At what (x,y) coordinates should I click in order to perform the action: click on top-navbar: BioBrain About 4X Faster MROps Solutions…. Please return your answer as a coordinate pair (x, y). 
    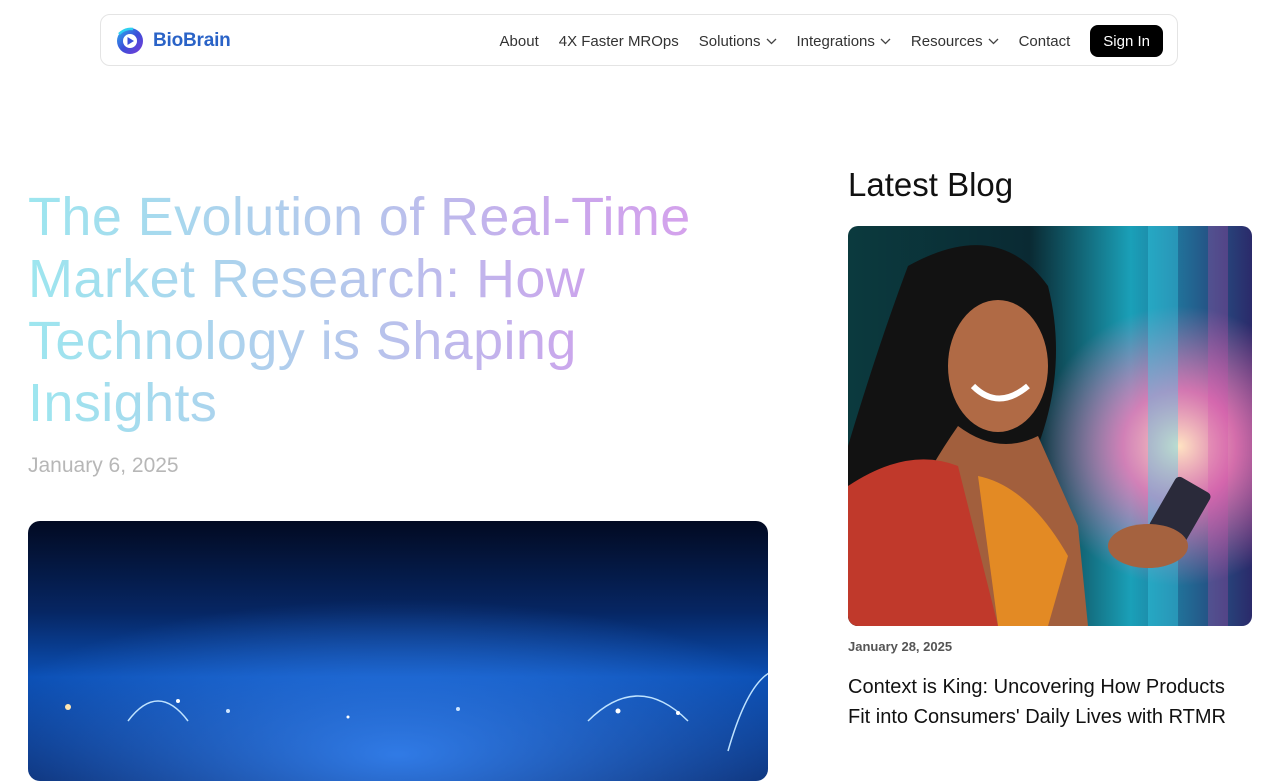
    Looking at the image, I should click on (639, 40).